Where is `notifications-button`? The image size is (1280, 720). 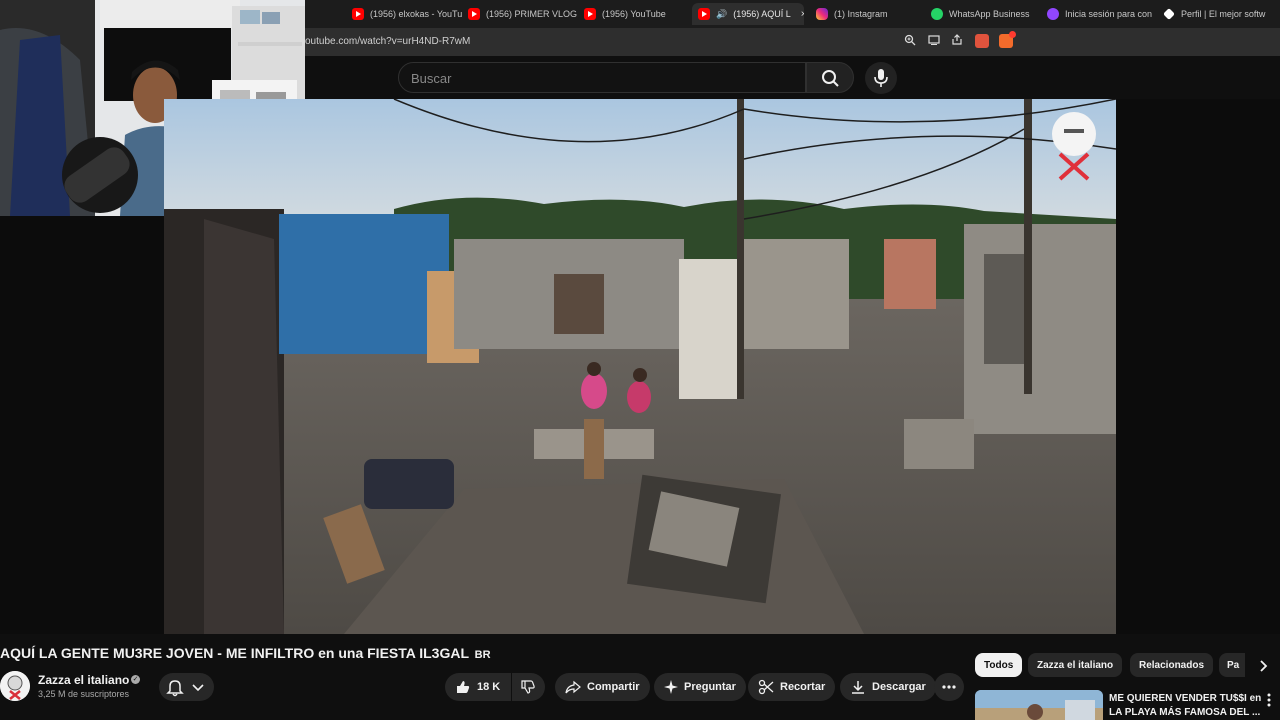
notifications-button is located at coordinates (186, 687).